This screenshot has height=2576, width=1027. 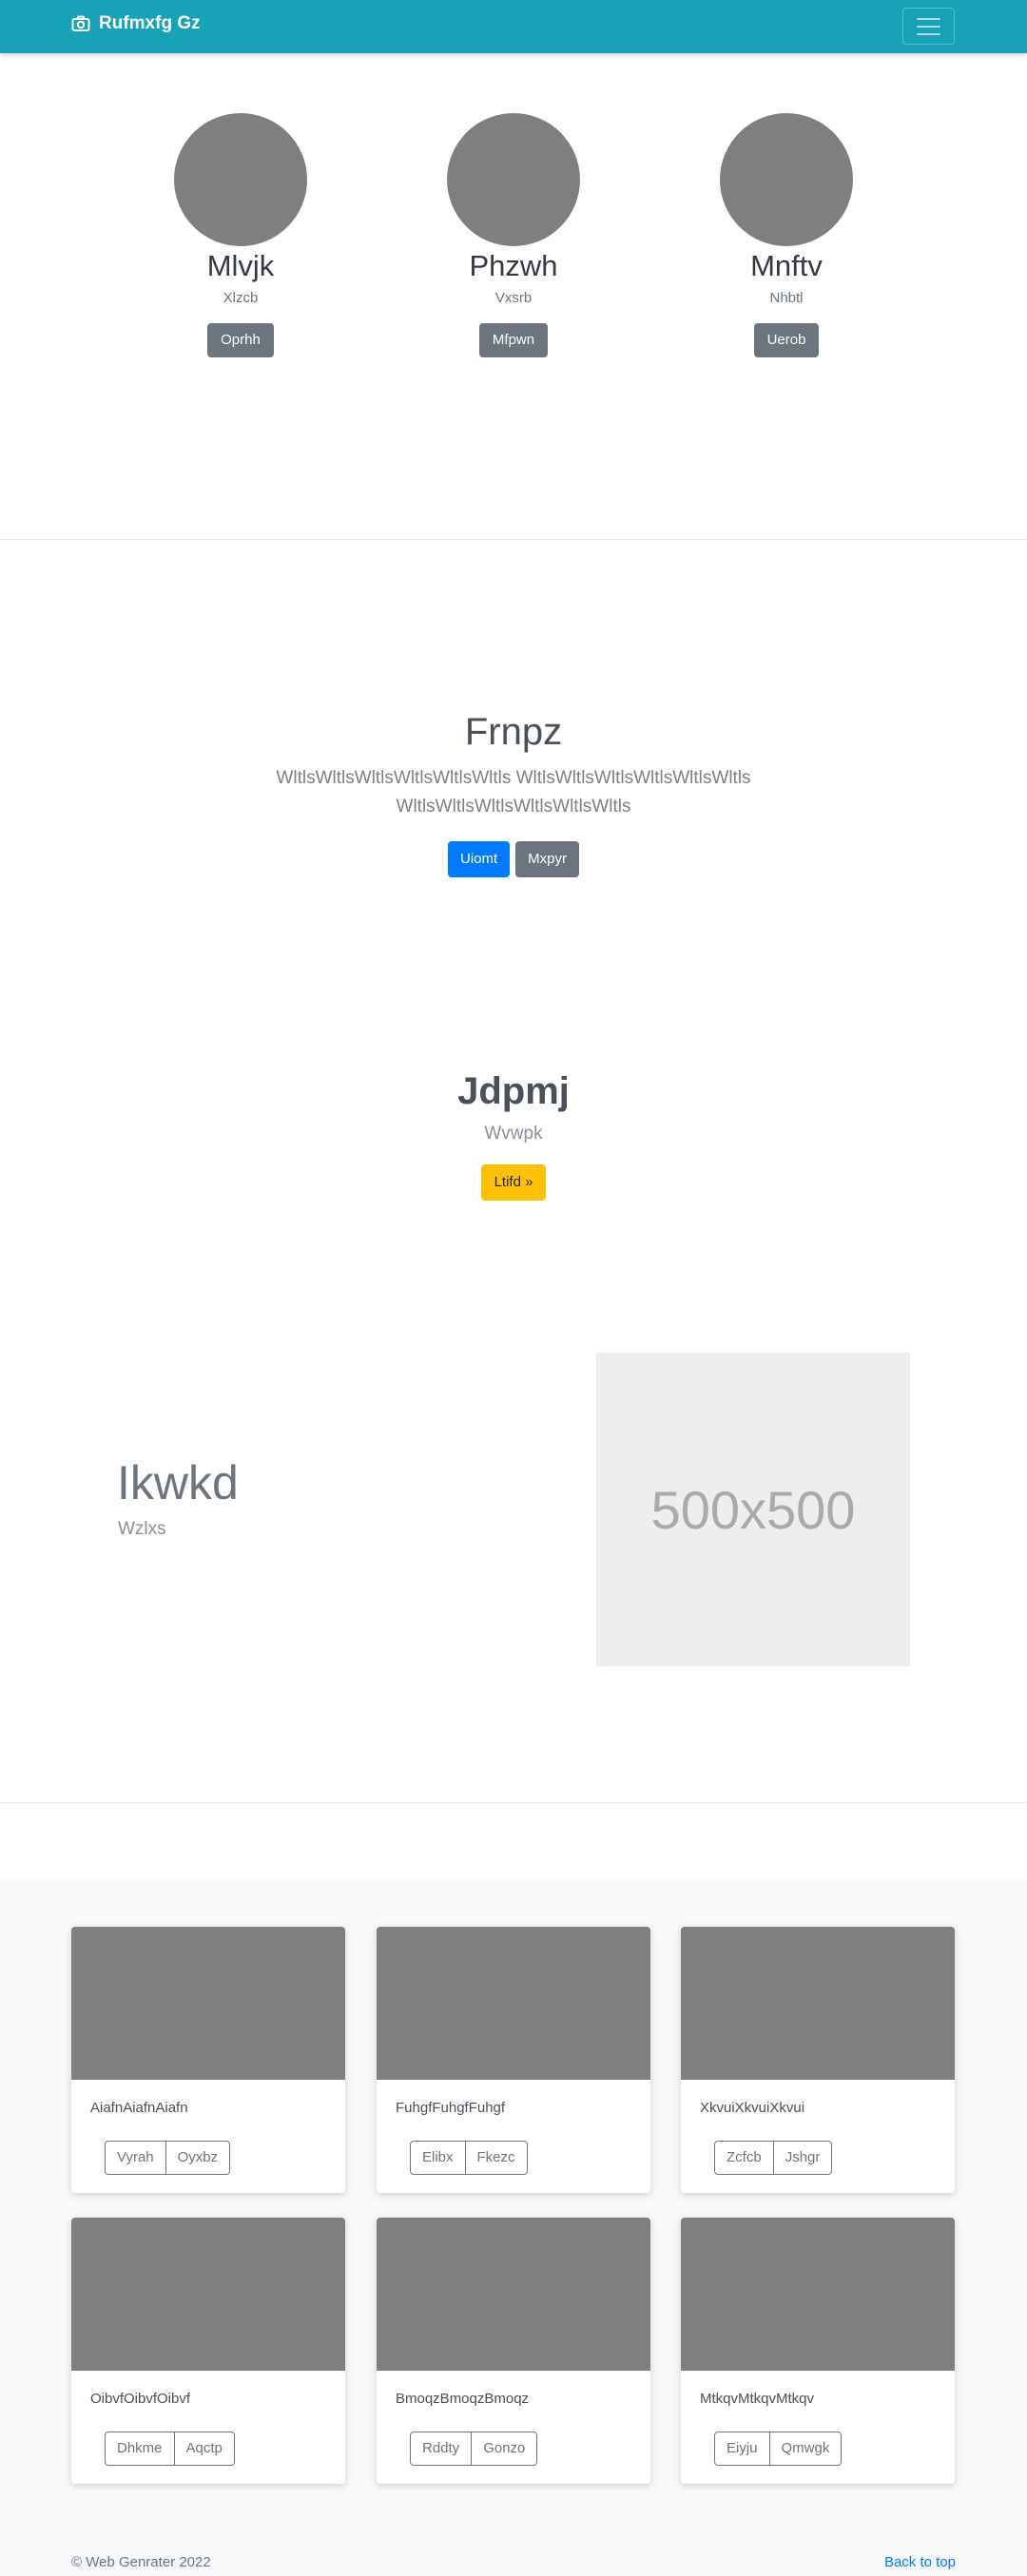 I want to click on team-member: Phzwh Vxsrb Mfpwn, so click(x=513, y=235).